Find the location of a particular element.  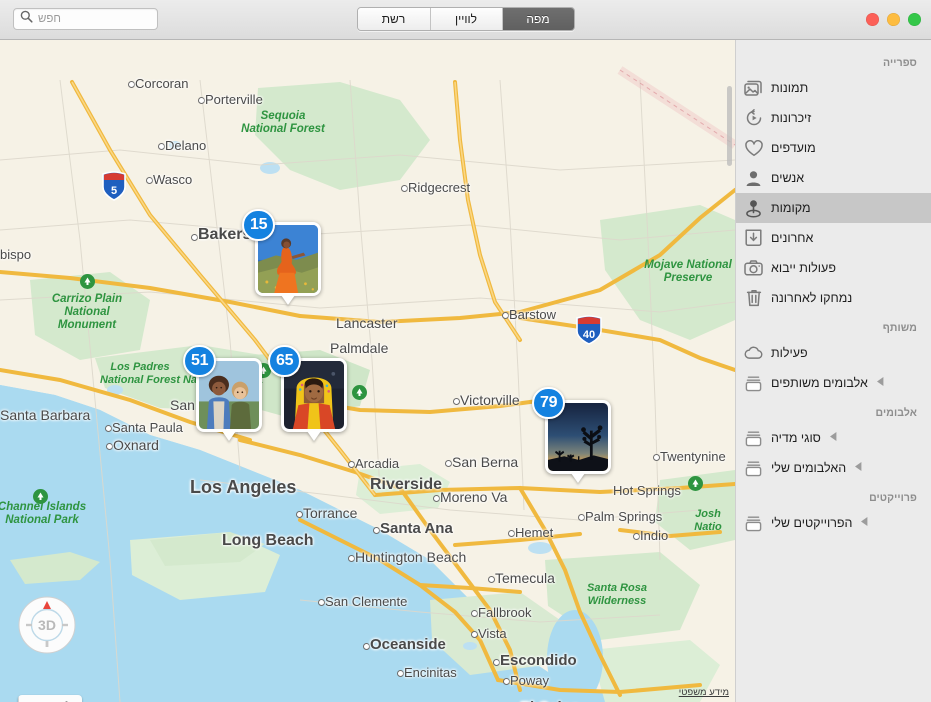

map-zoom-controls is located at coordinates (50, 698).